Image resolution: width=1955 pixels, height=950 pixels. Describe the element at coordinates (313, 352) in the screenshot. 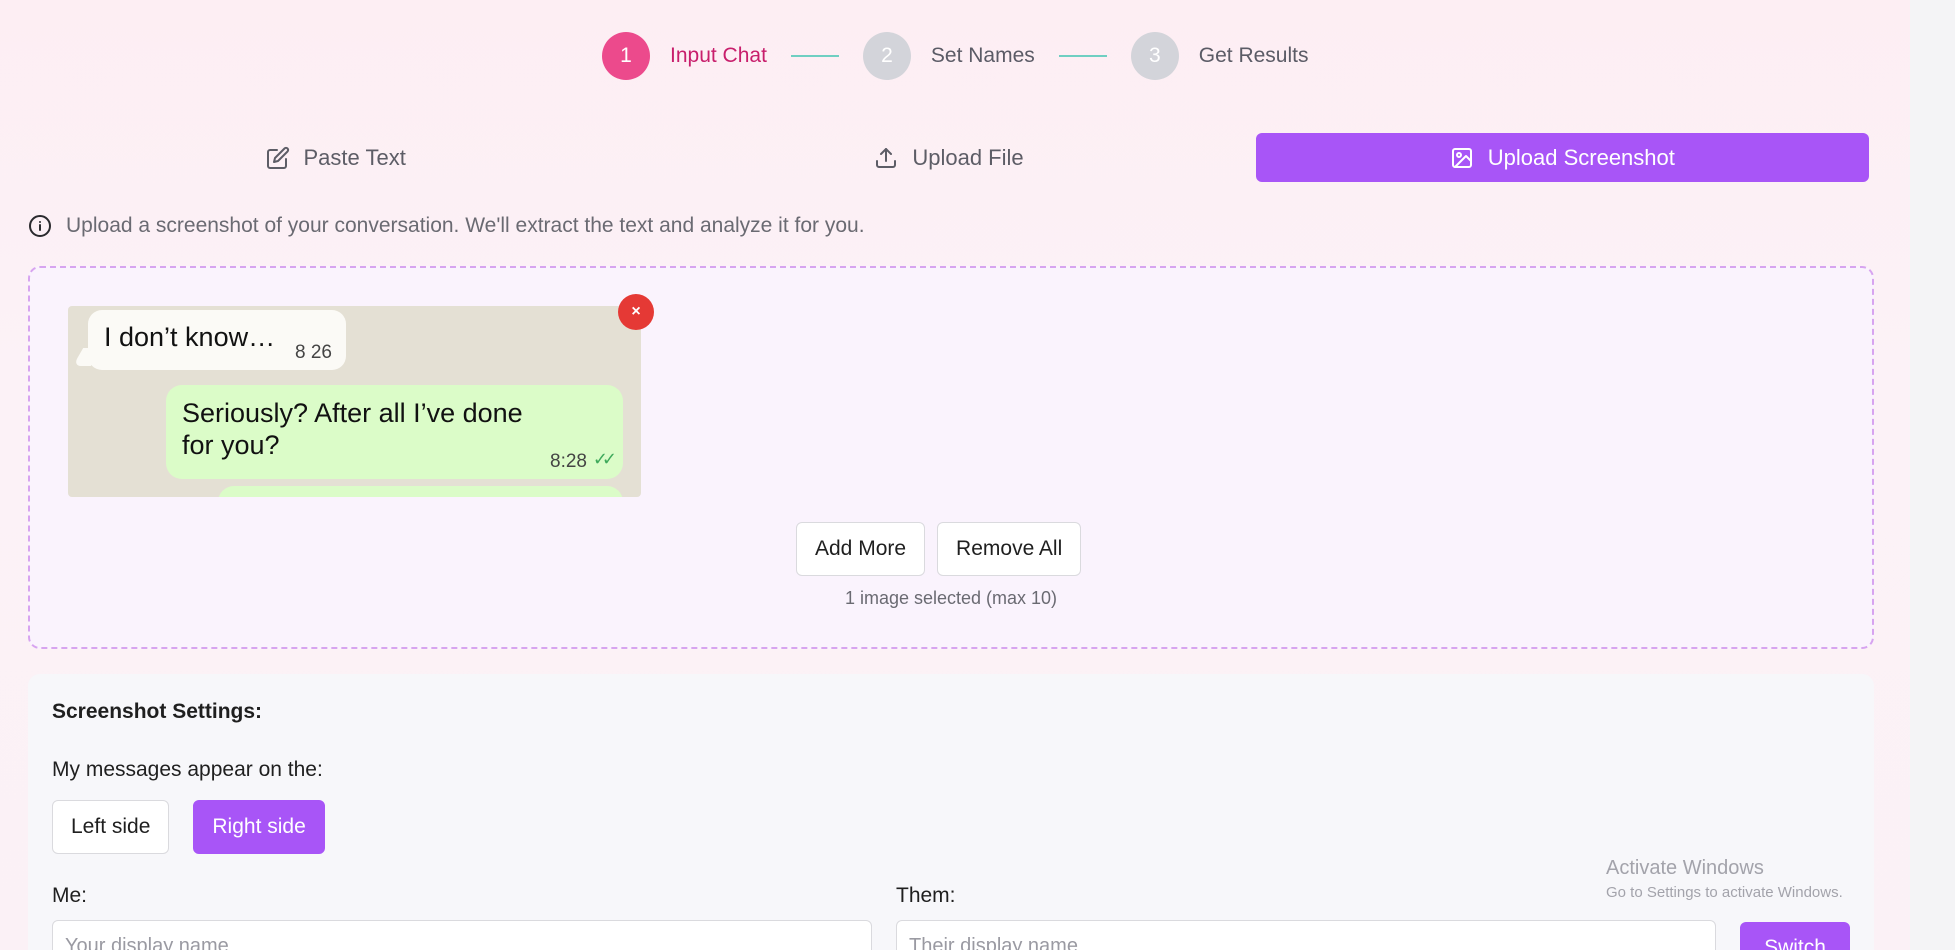

I see `bubble-time: 8 26` at that location.